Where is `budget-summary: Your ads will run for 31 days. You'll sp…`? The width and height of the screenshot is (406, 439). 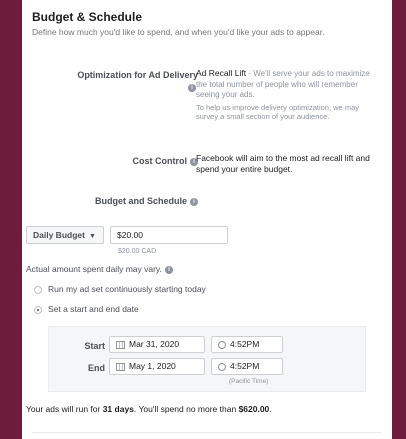
budget-summary: Your ads will run for 31 days. You'll sp… is located at coordinates (149, 409).